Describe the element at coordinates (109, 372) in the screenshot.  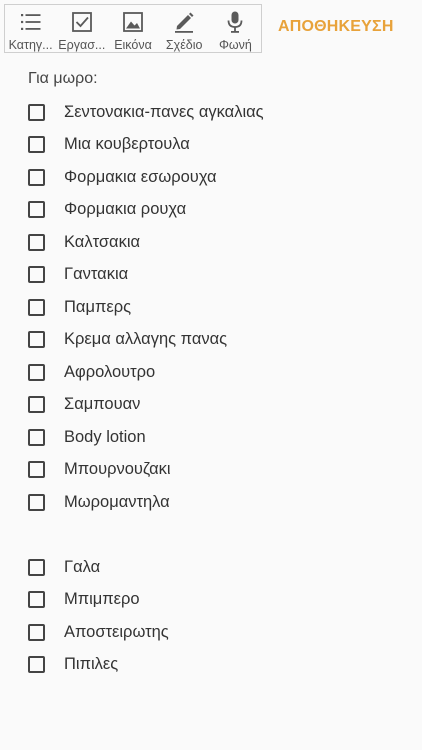
I see `item-text: Αφρολουτρο` at that location.